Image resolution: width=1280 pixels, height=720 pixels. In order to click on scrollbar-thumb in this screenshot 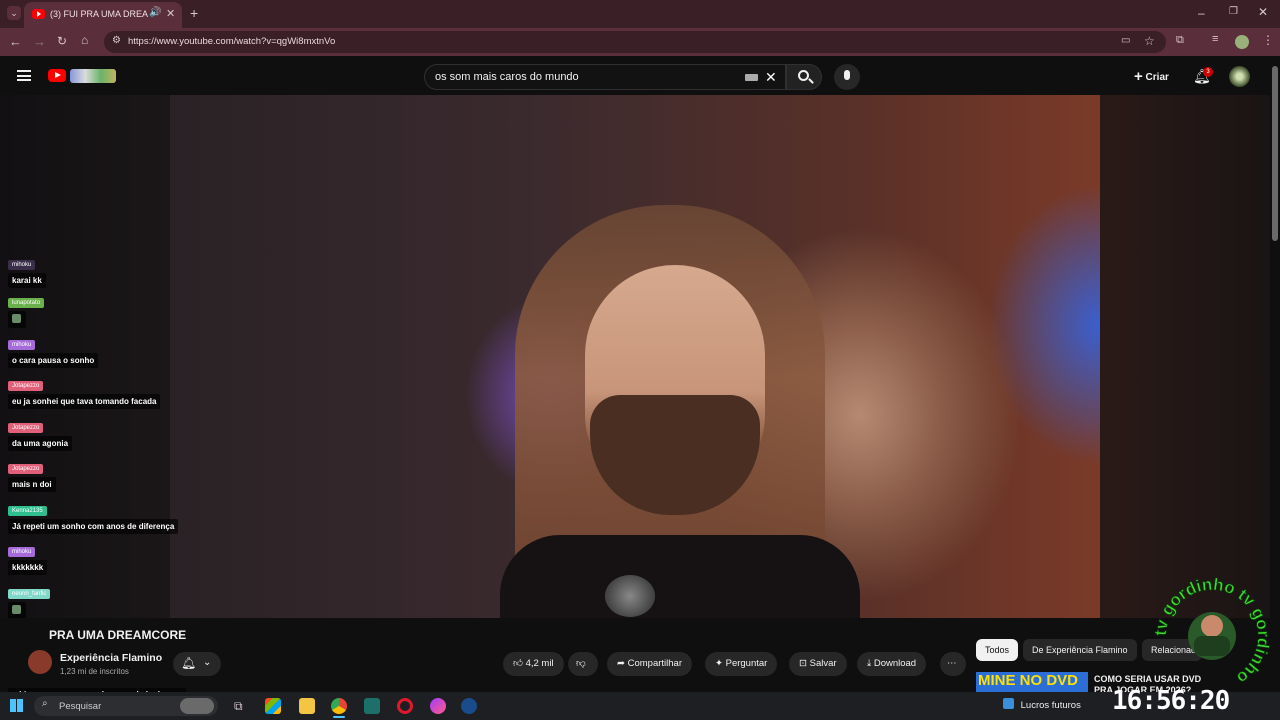, I will do `click(1275, 153)`.